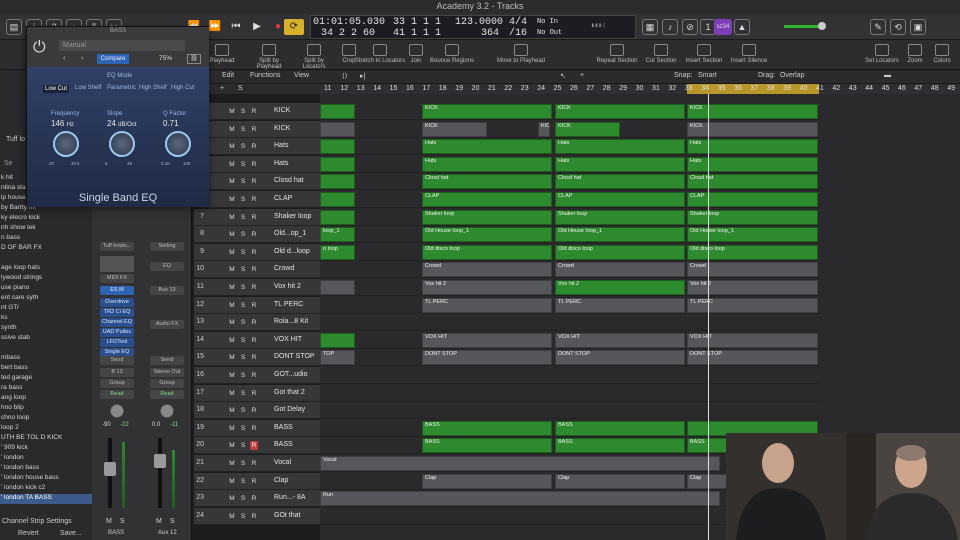 The width and height of the screenshot is (960, 540). I want to click on solo-icon: ⊘, so click(690, 27).